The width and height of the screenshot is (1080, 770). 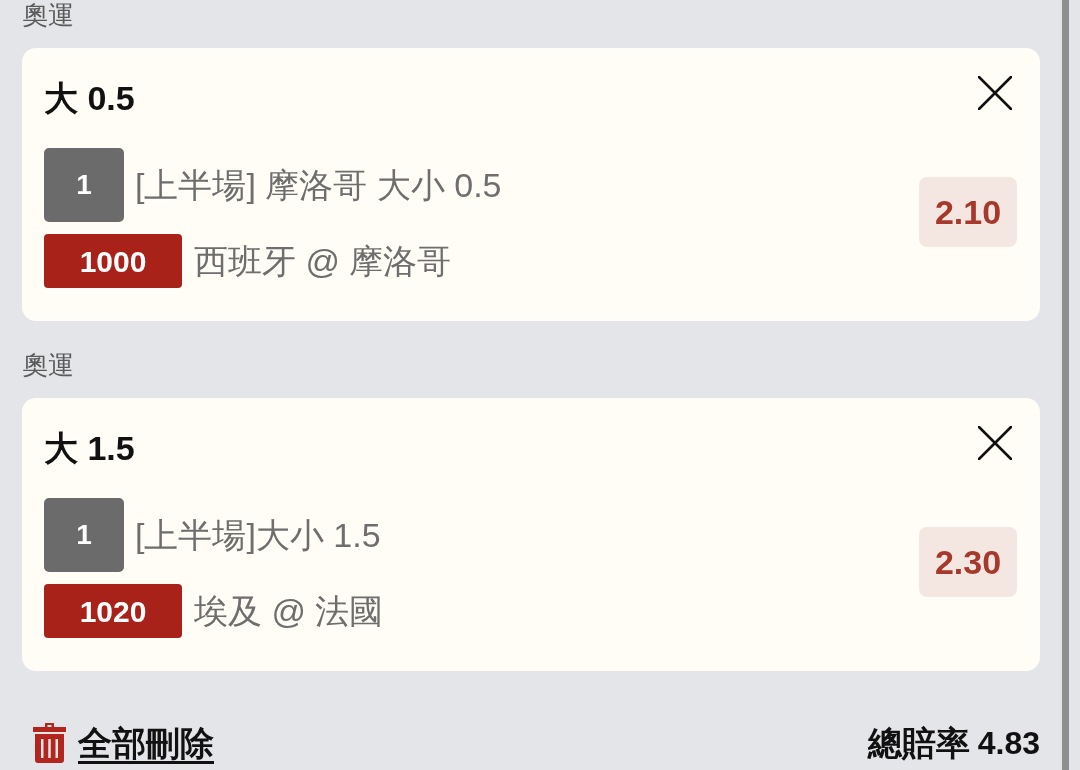 I want to click on match-text: 西班牙 @ 摩洛哥, so click(x=323, y=261).